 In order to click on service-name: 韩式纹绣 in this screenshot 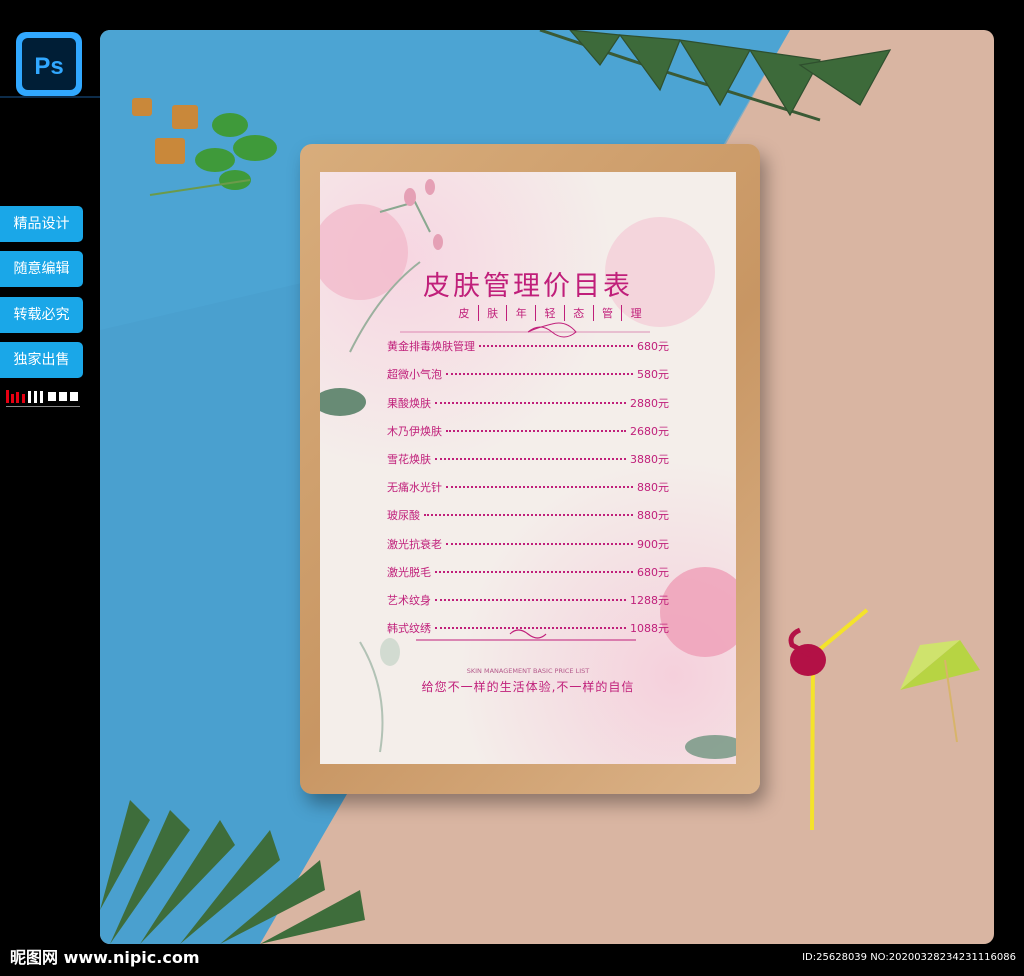, I will do `click(409, 628)`.